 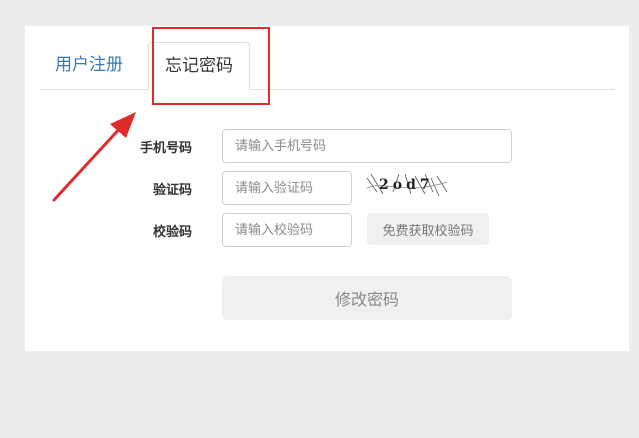 I want to click on phone-label: 手机号码, so click(x=165, y=148).